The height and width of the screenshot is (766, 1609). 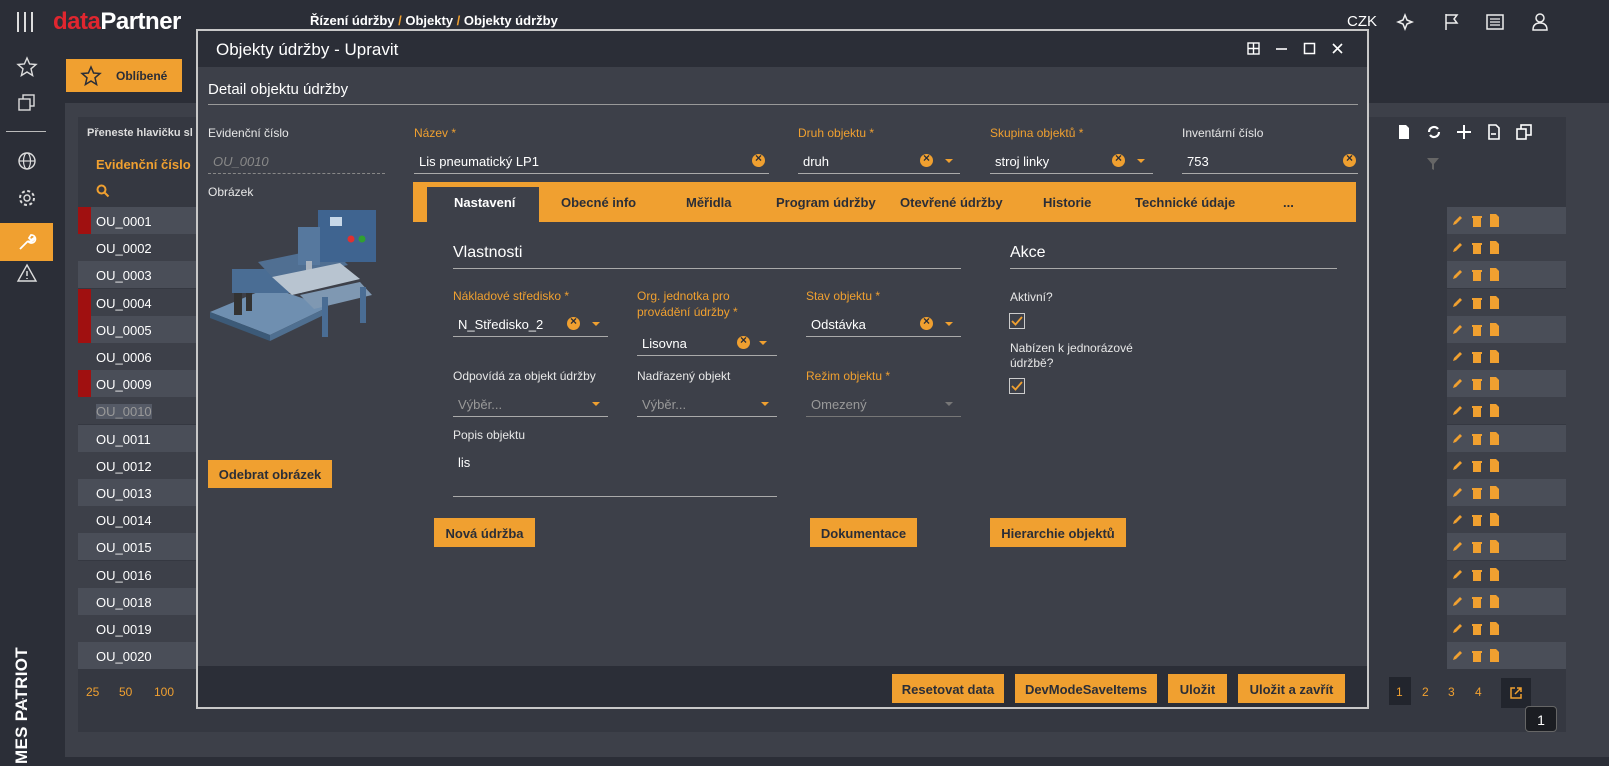 I want to click on documentation-button: Dokumentace, so click(x=863, y=532).